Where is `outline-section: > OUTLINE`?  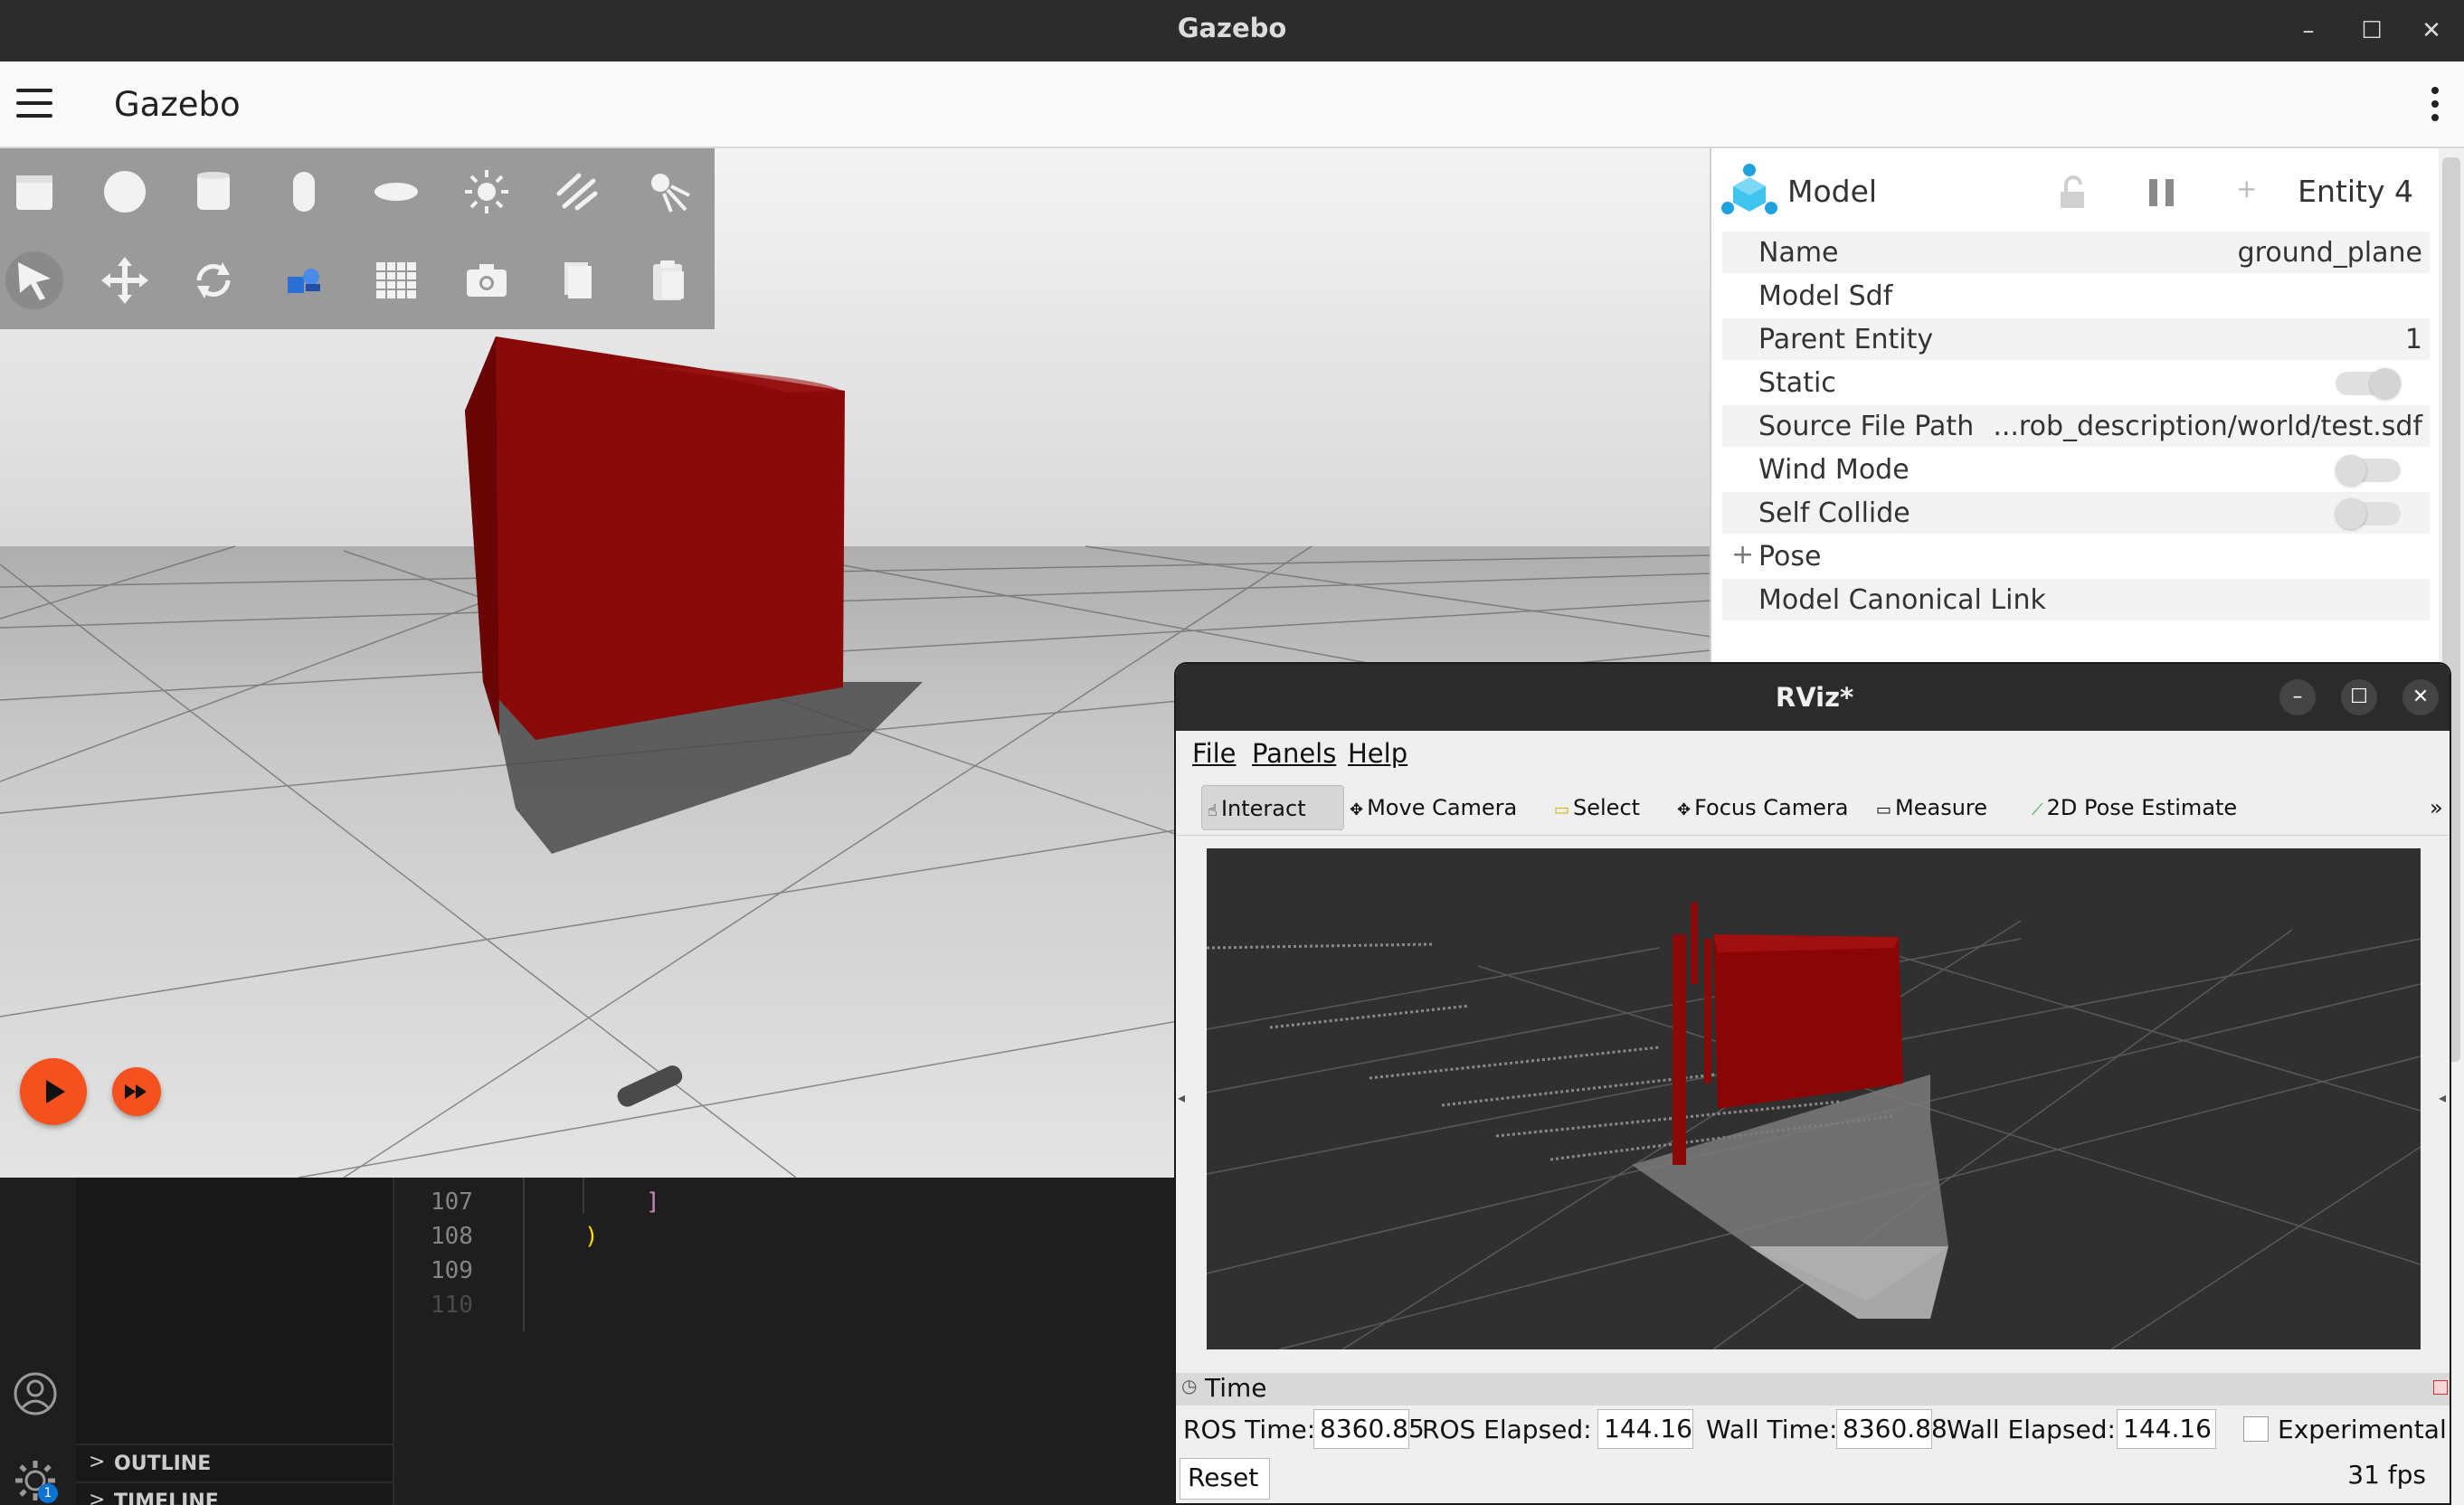 outline-section: > OUTLINE is located at coordinates (235, 1462).